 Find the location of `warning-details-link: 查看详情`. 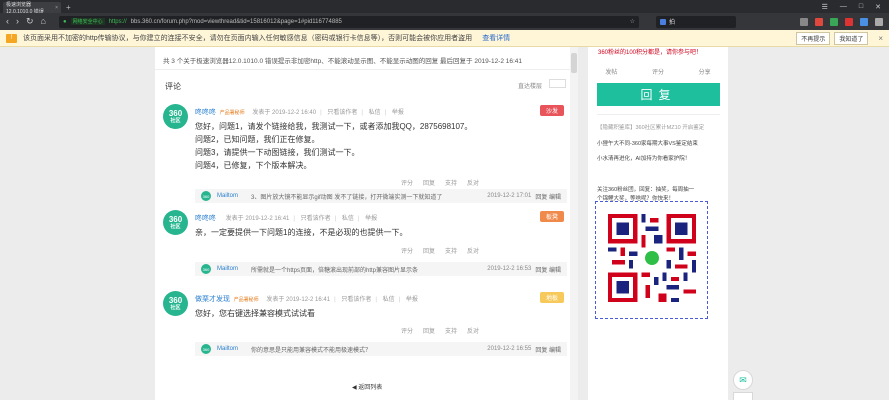

warning-details-link: 查看详情 is located at coordinates (496, 38).